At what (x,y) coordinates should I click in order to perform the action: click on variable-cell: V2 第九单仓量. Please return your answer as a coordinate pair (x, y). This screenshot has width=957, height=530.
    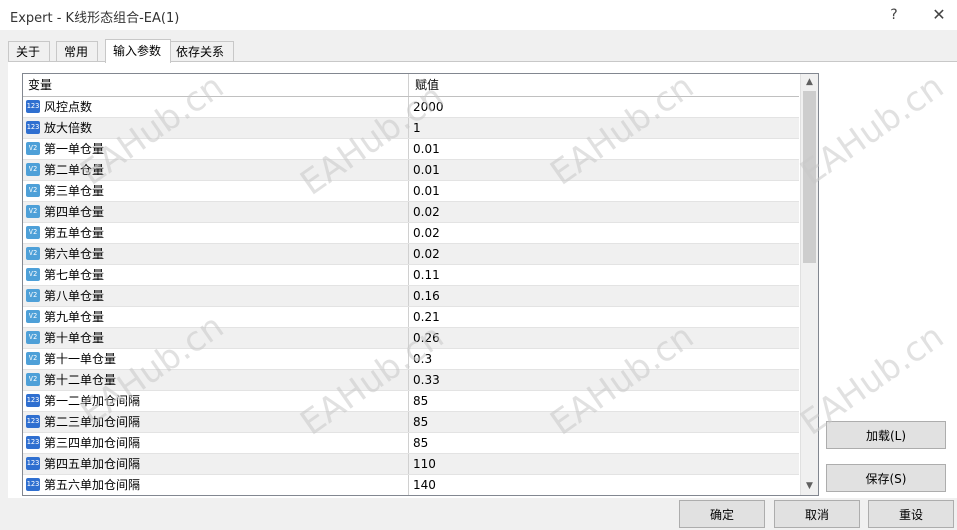
    Looking at the image, I should click on (216, 317).